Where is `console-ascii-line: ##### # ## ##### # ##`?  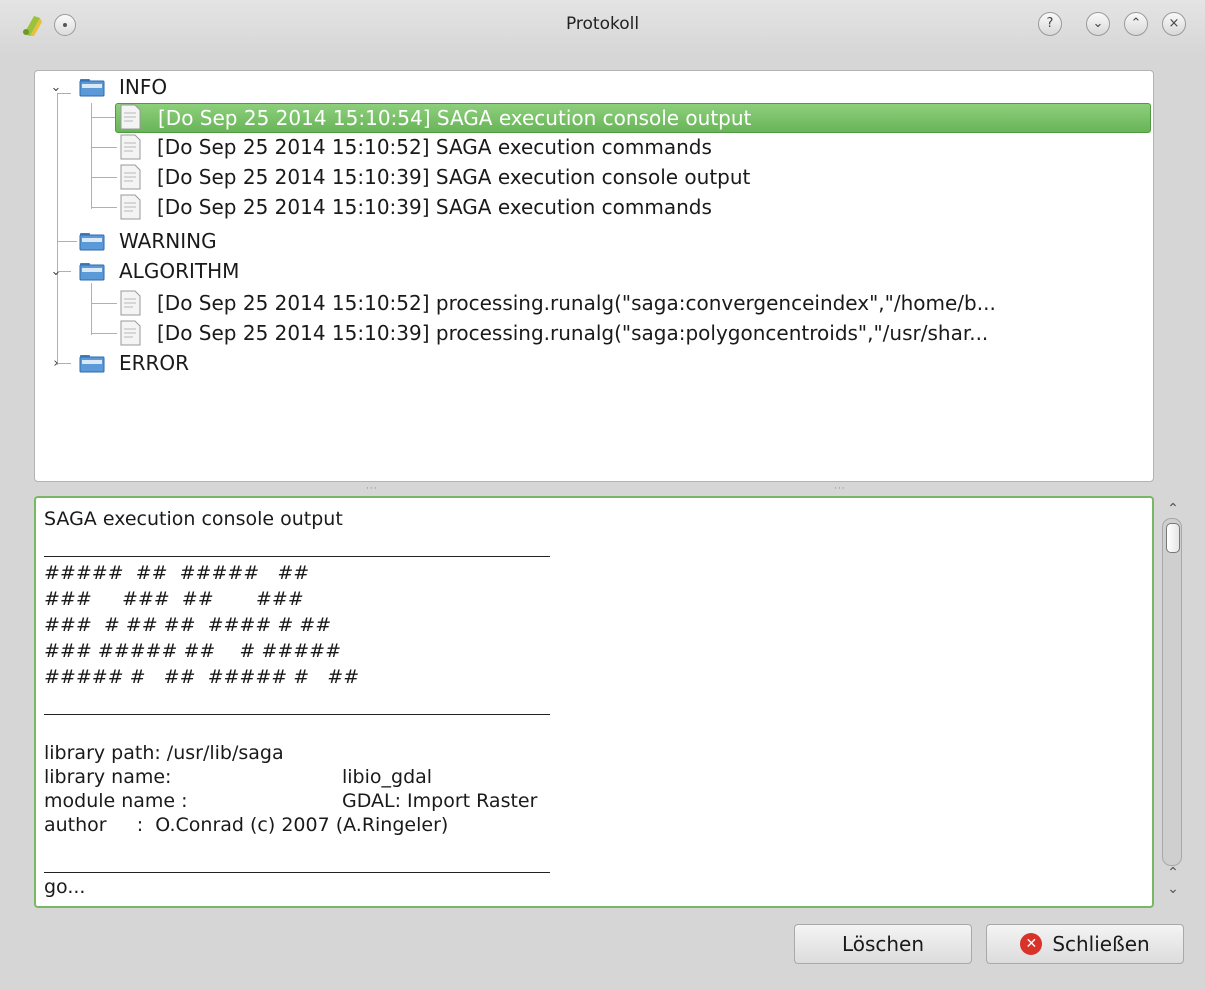 console-ascii-line: ##### # ## ##### # ## is located at coordinates (202, 677).